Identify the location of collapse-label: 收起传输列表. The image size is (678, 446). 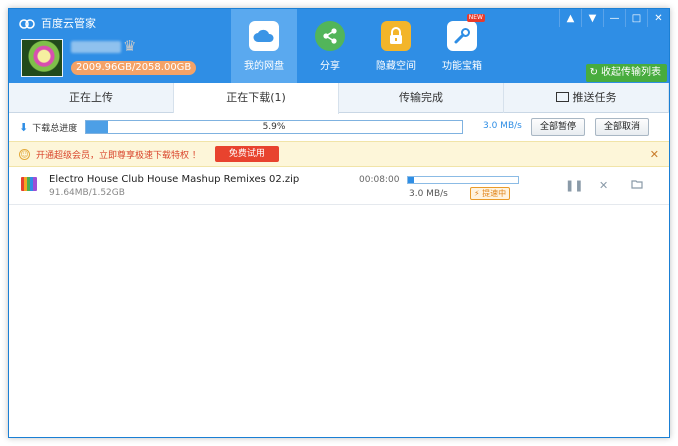
(631, 72).